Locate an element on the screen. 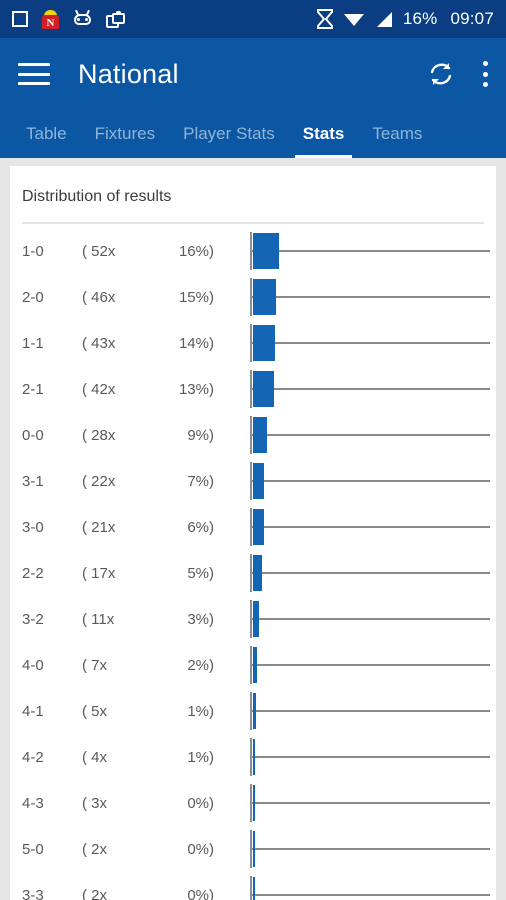 The height and width of the screenshot is (900, 506). briefcase-check-icon is located at coordinates (115, 19).